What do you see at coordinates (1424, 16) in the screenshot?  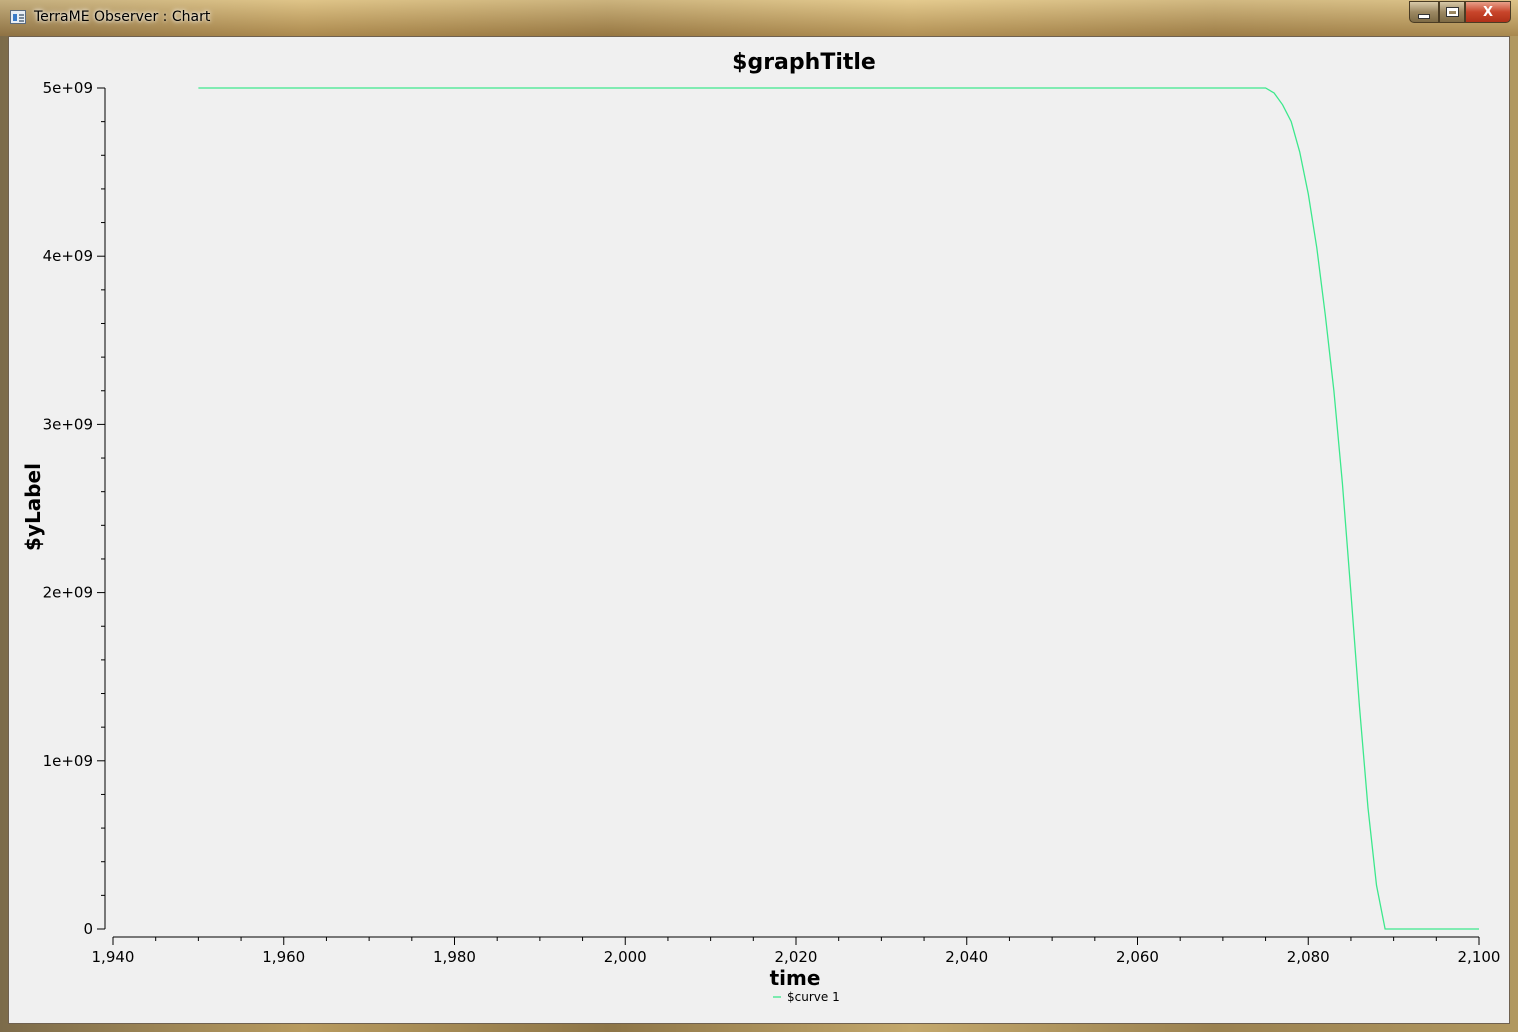 I see `minimize-icon` at bounding box center [1424, 16].